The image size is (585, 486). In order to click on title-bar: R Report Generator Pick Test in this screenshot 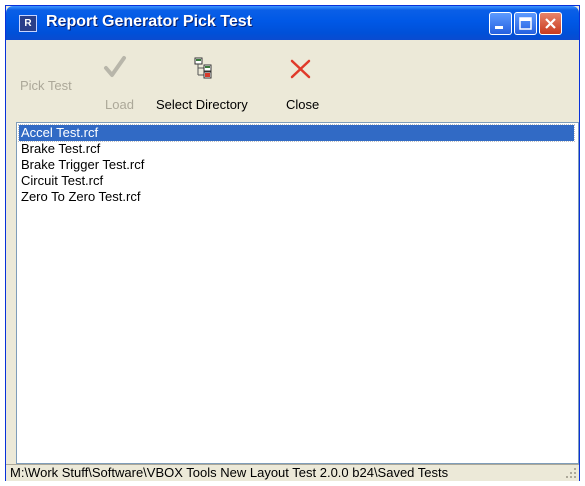, I will do `click(292, 23)`.